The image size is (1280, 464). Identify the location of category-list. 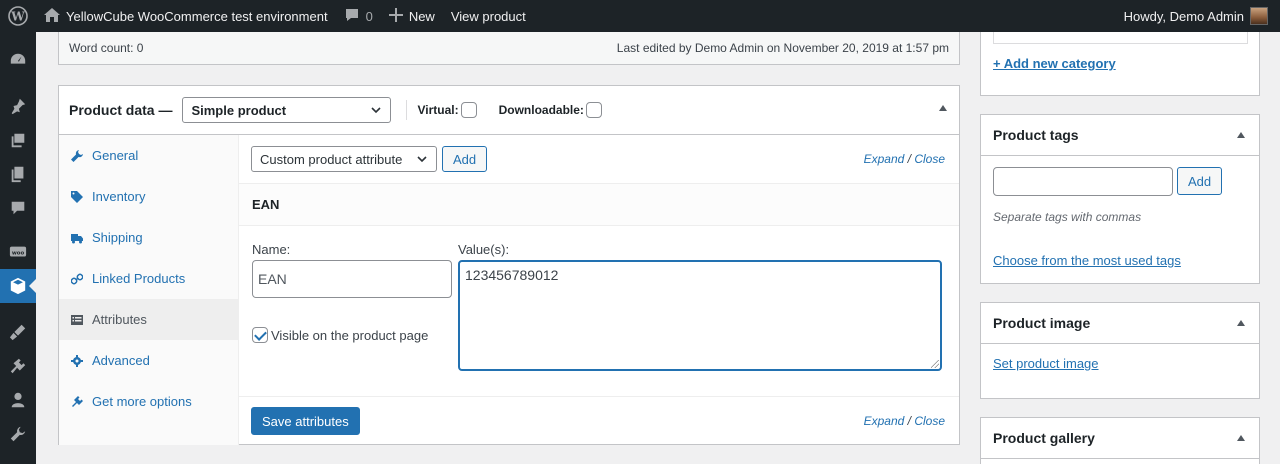
(1120, 38).